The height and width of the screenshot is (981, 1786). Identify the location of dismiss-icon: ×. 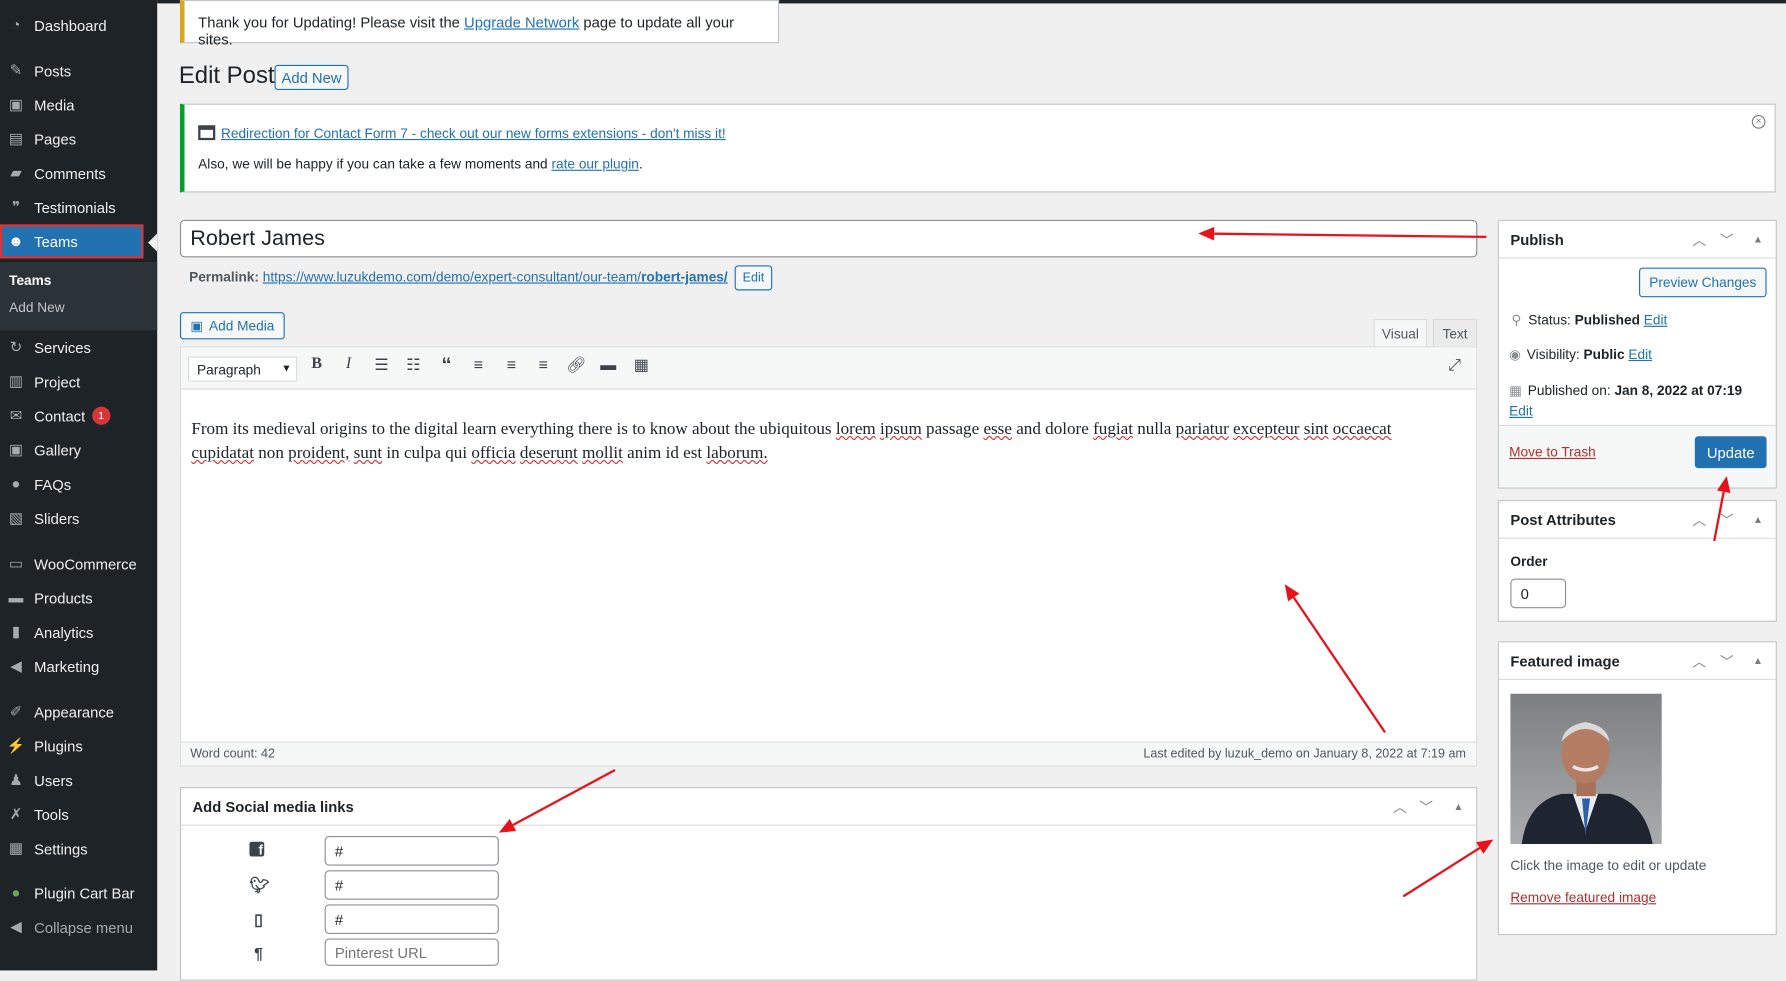
(1758, 122).